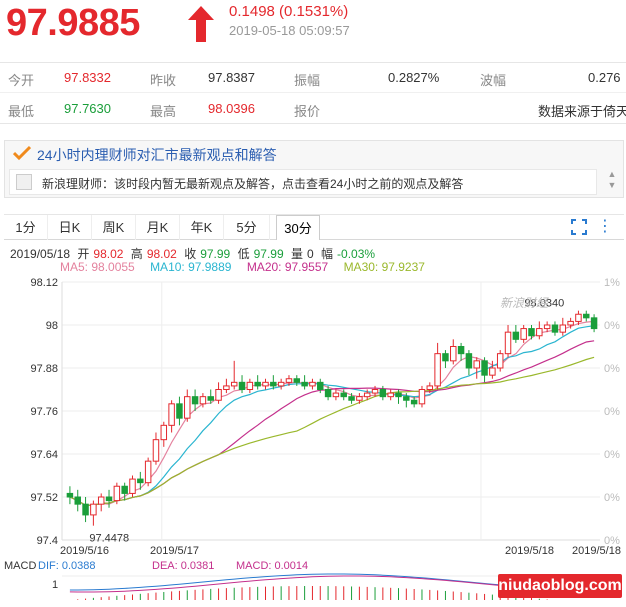 The width and height of the screenshot is (626, 607). I want to click on macd-info-text: DEA: 0.0381, so click(183, 566).